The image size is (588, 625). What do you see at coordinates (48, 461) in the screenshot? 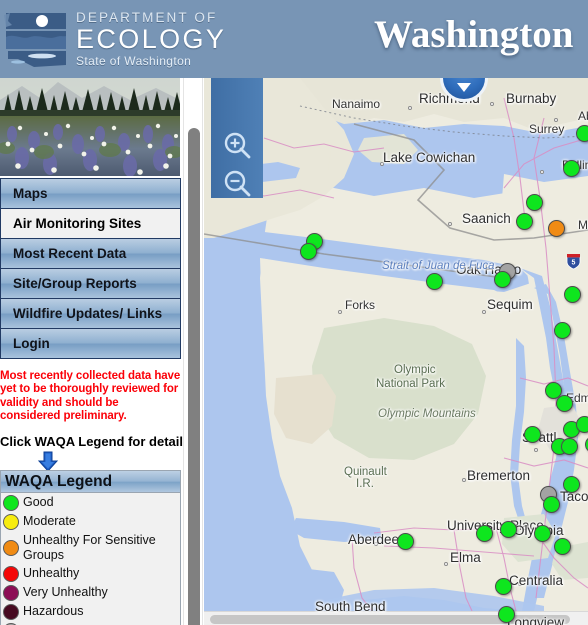
I see `arrow-down-icon` at bounding box center [48, 461].